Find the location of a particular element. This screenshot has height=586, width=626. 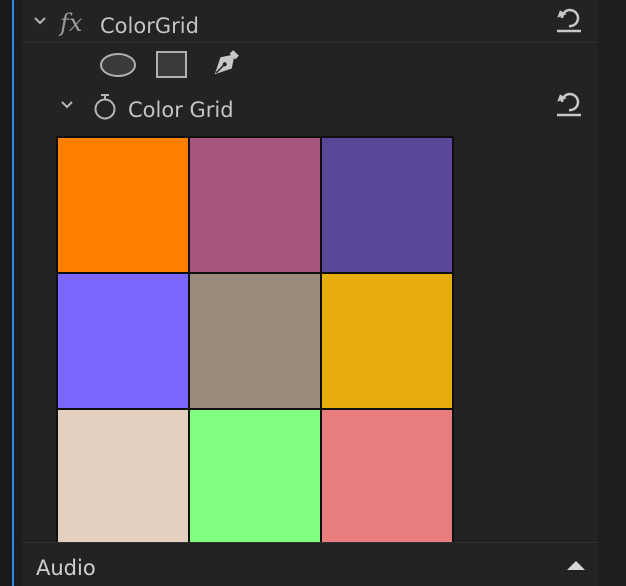

effect-name: ColorGrid is located at coordinates (149, 26).